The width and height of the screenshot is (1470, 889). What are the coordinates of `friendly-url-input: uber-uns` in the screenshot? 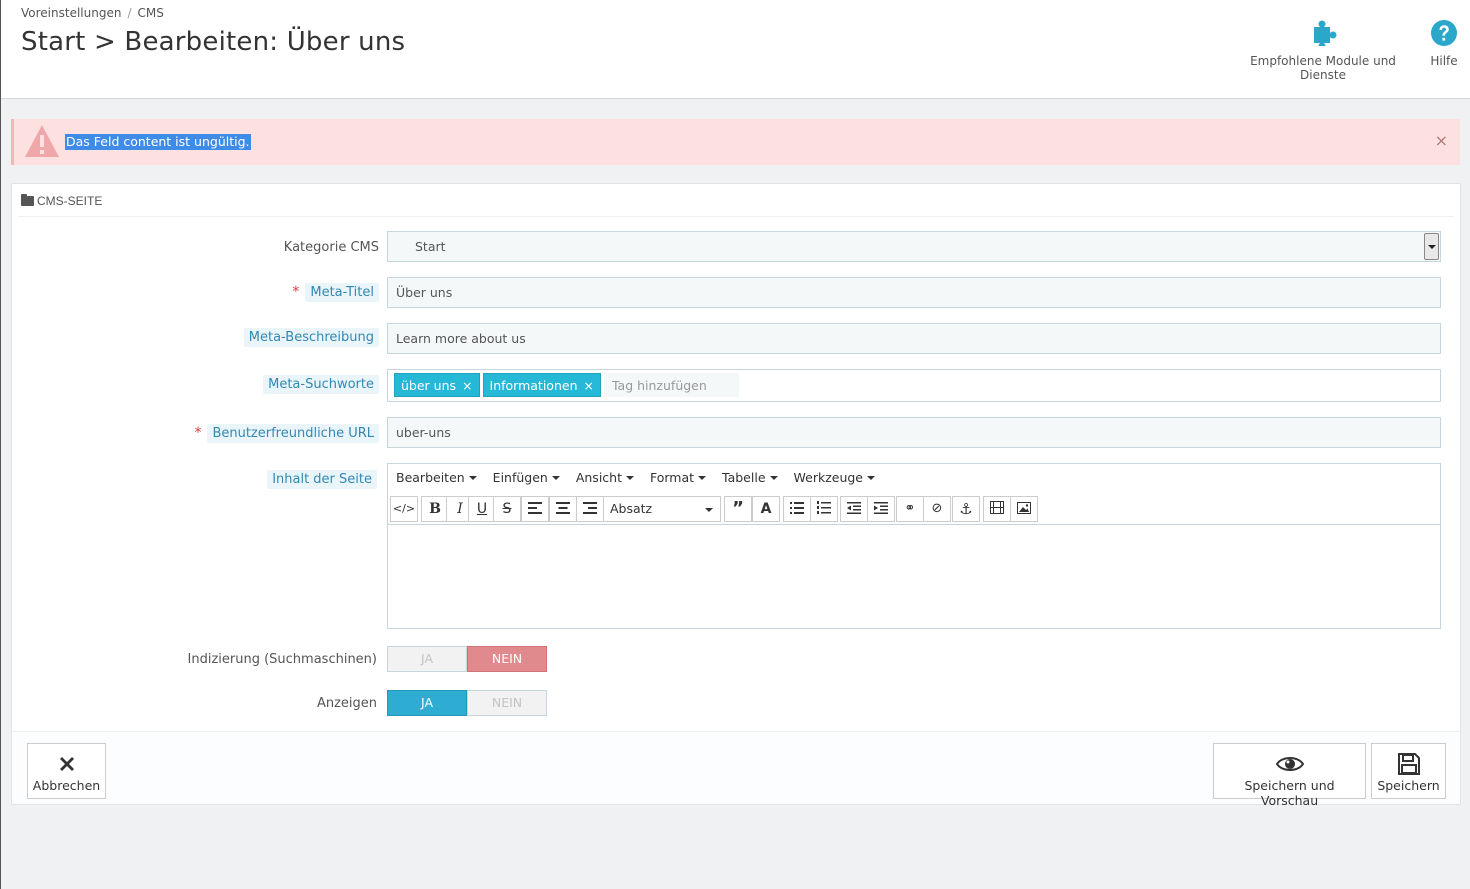 It's located at (914, 432).